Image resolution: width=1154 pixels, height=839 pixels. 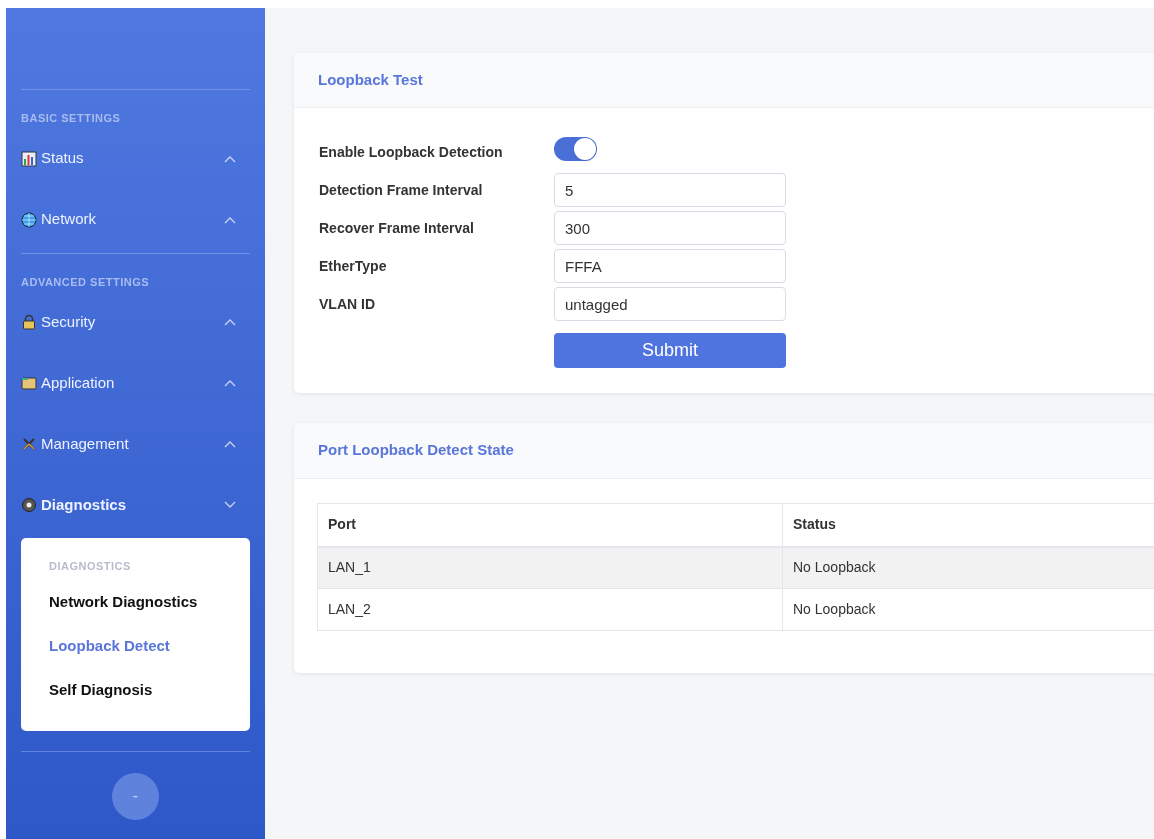 I want to click on tools-icon, so click(x=29, y=444).